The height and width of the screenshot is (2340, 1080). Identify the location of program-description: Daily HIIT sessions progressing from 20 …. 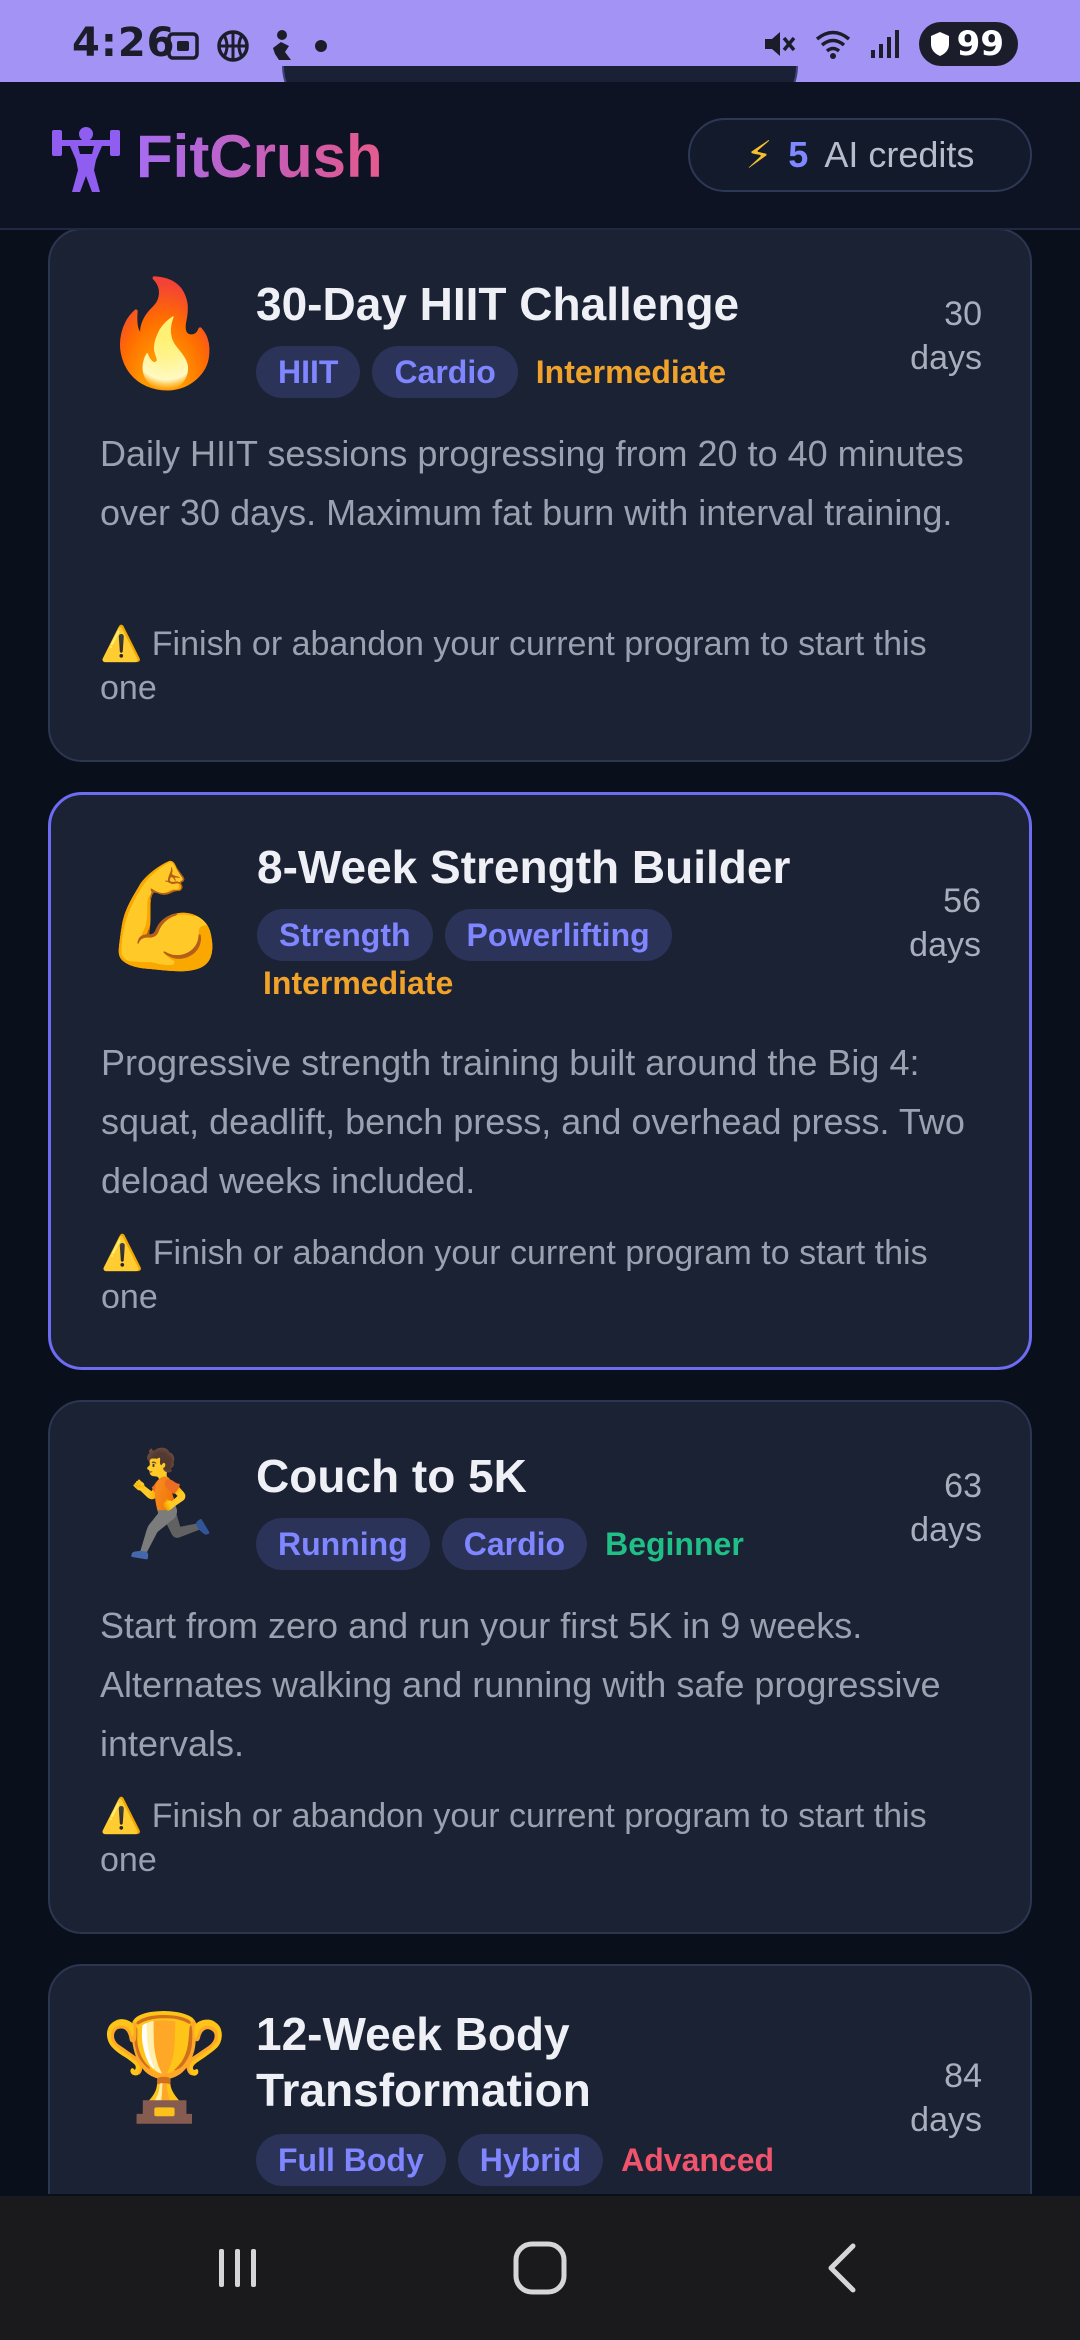
(532, 483).